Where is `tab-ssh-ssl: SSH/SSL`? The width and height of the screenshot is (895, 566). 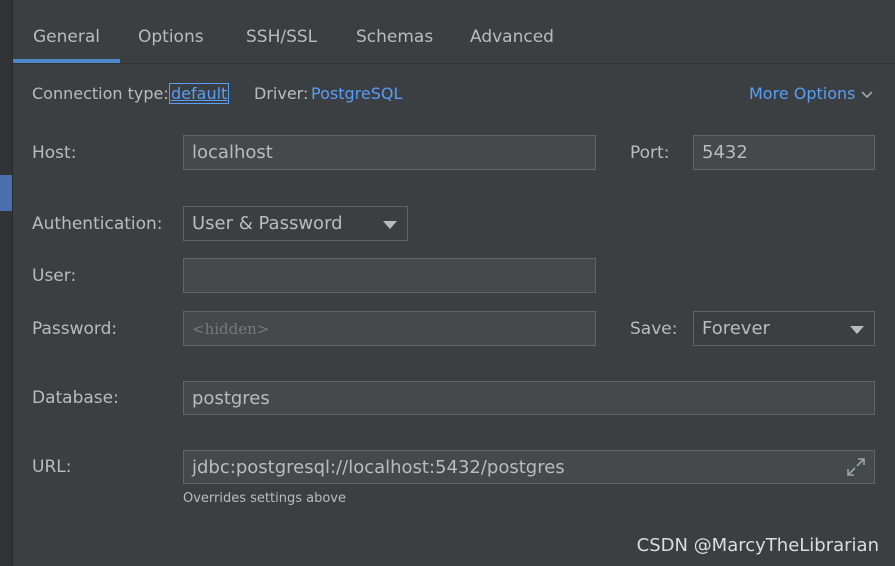 tab-ssh-ssl: SSH/SSL is located at coordinates (281, 42).